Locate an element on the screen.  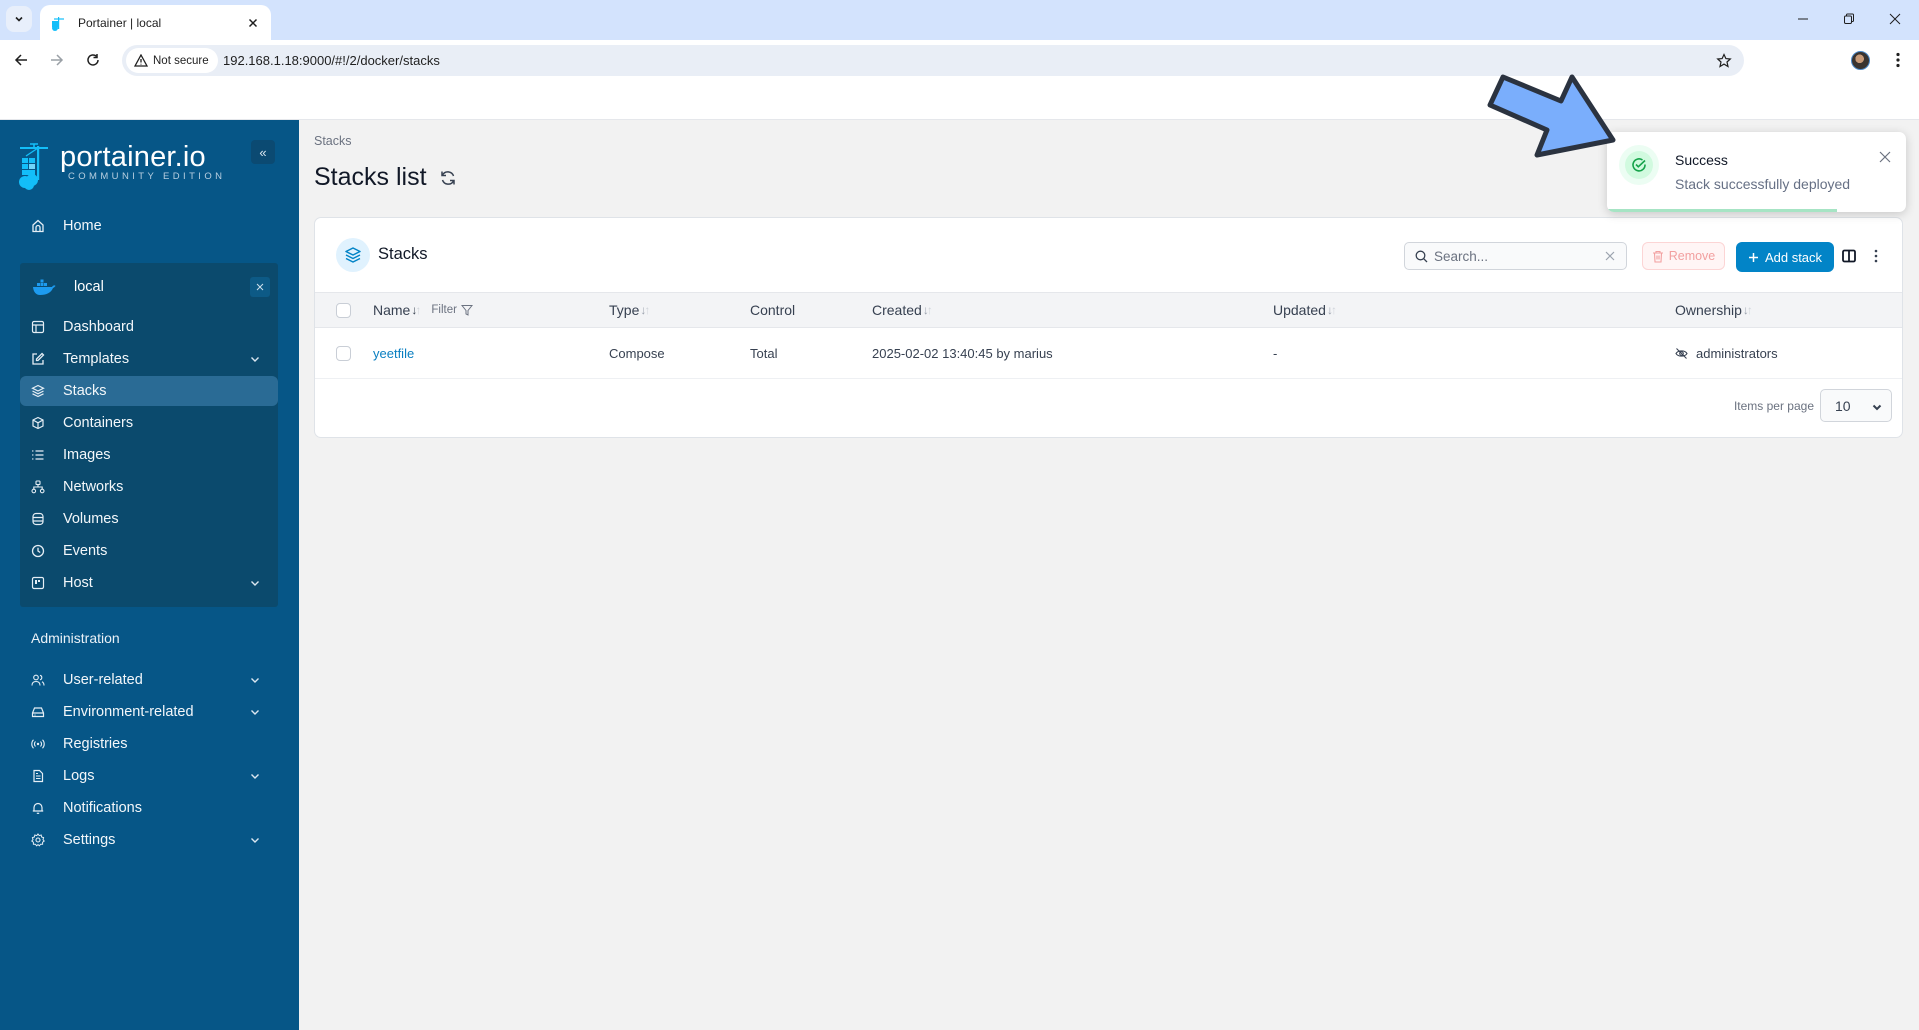
plus-icon is located at coordinates (1753, 257).